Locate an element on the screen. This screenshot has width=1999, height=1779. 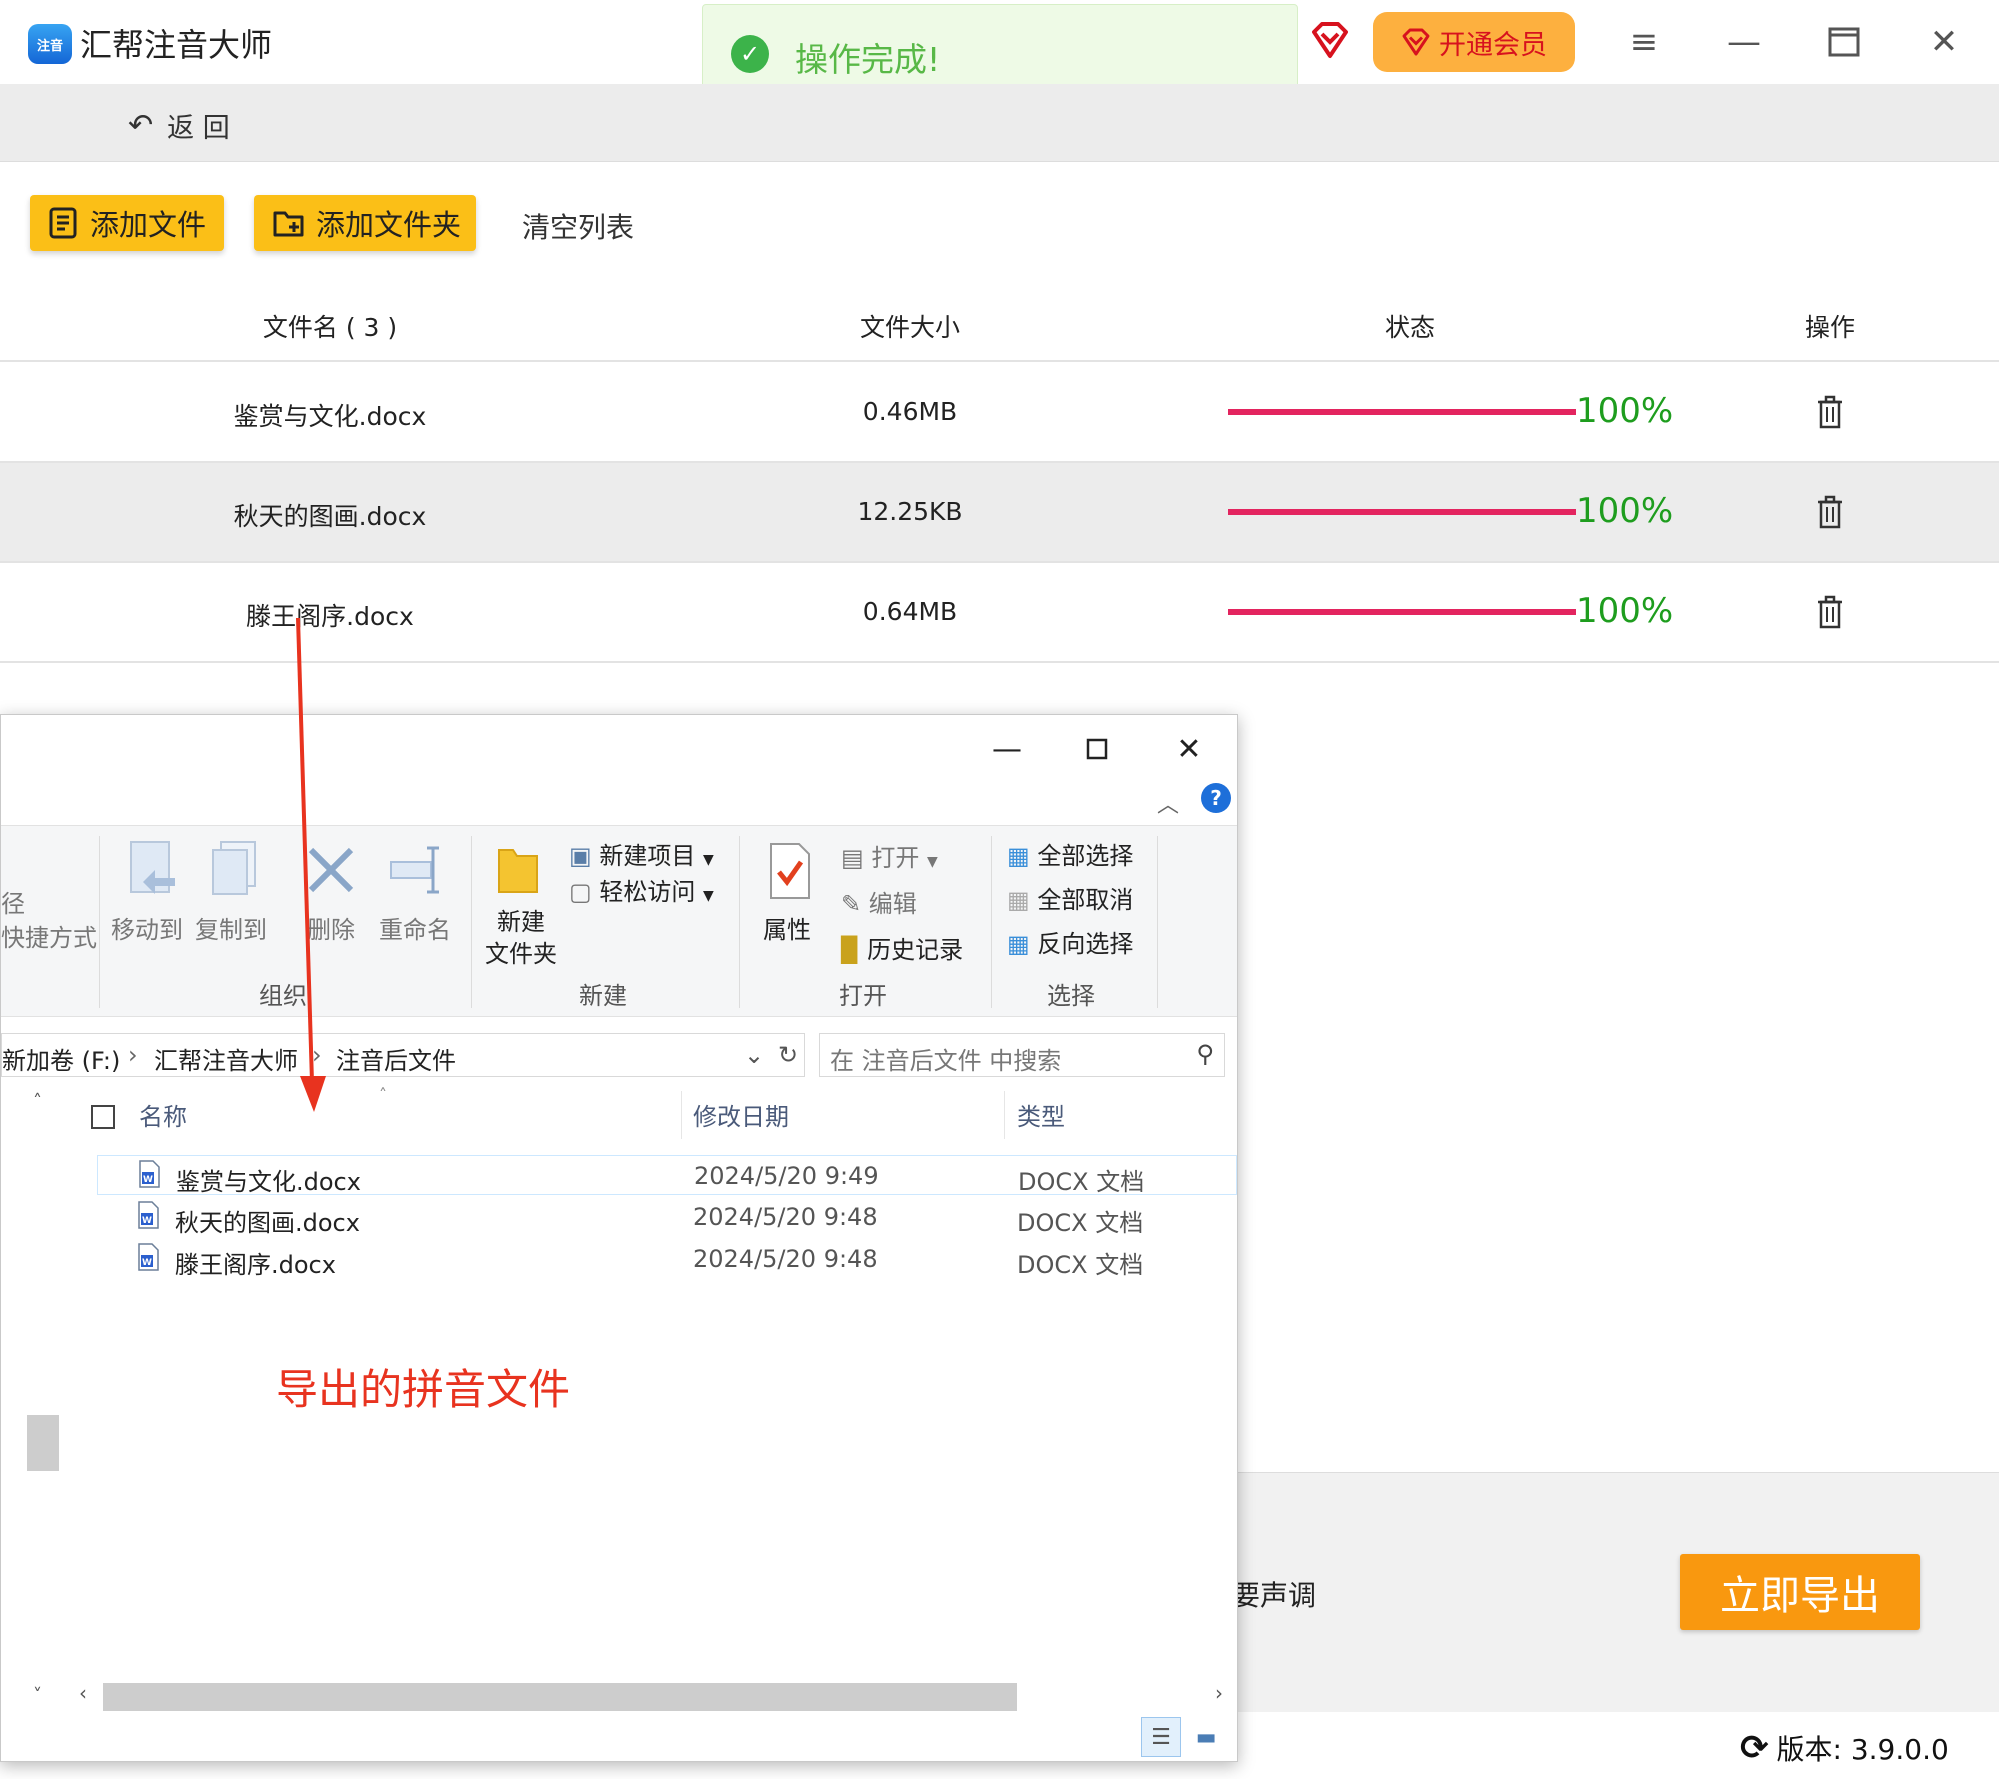
new-item-button: ▣ 新建项目 ▼ is located at coordinates (641, 853).